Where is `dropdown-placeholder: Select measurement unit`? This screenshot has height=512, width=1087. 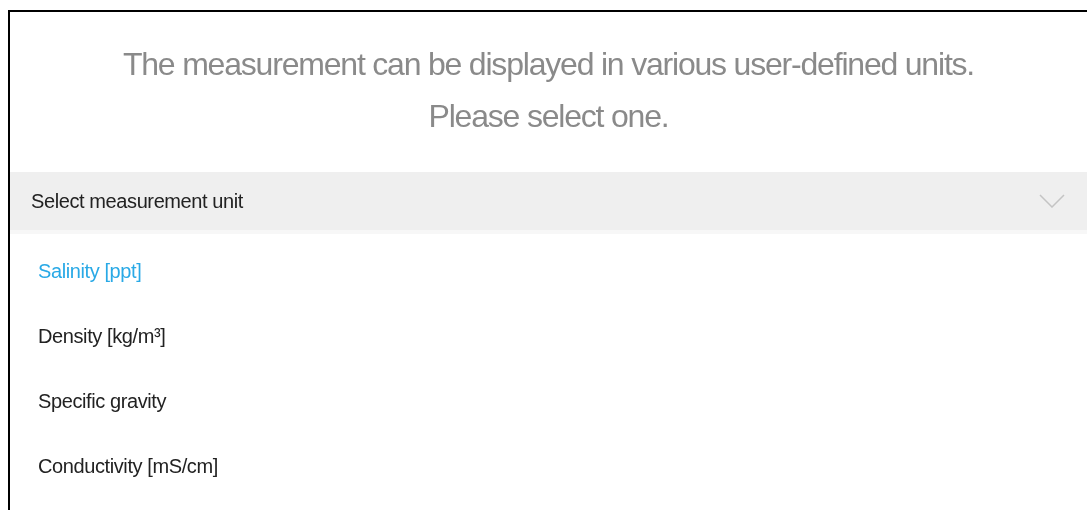
dropdown-placeholder: Select measurement unit is located at coordinates (137, 201).